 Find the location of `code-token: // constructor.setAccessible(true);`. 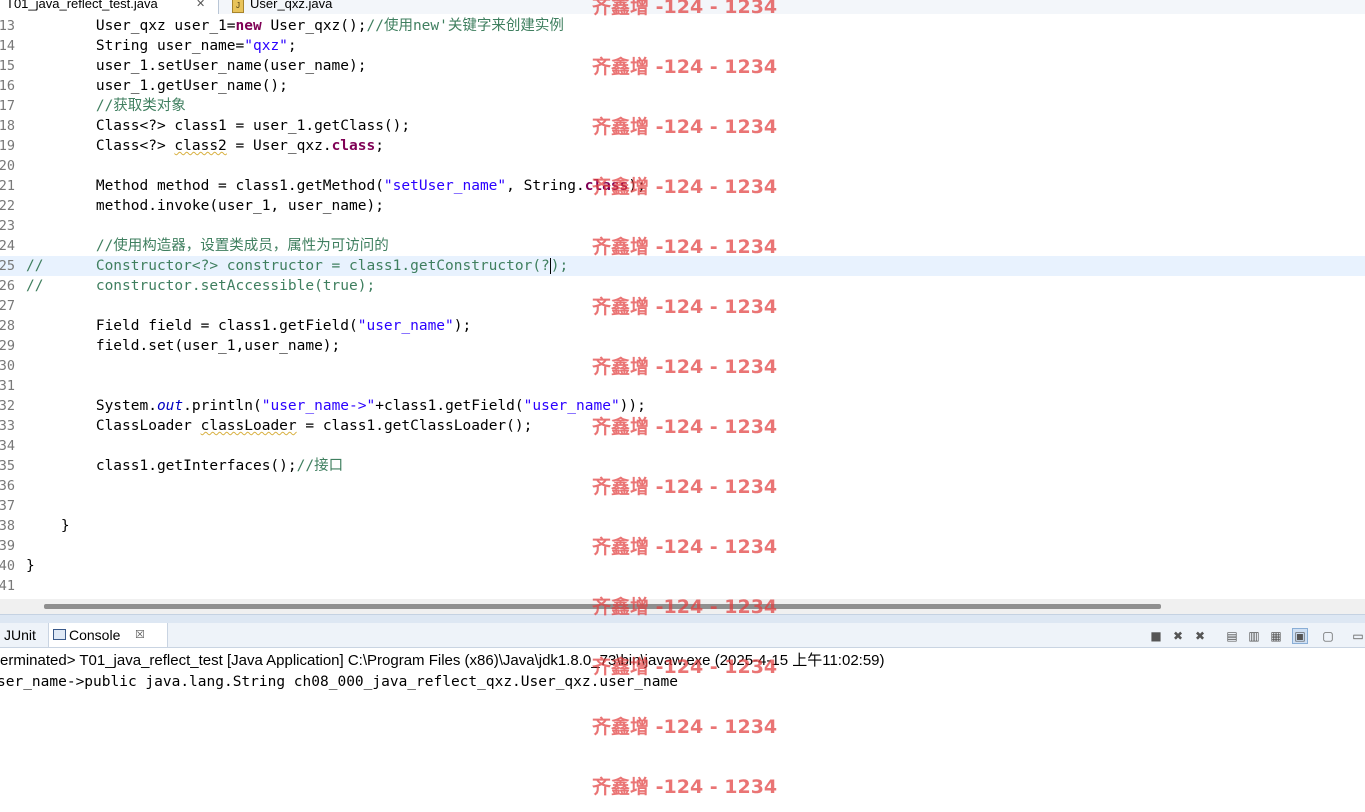

code-token: // constructor.setAccessible(true); is located at coordinates (201, 286).